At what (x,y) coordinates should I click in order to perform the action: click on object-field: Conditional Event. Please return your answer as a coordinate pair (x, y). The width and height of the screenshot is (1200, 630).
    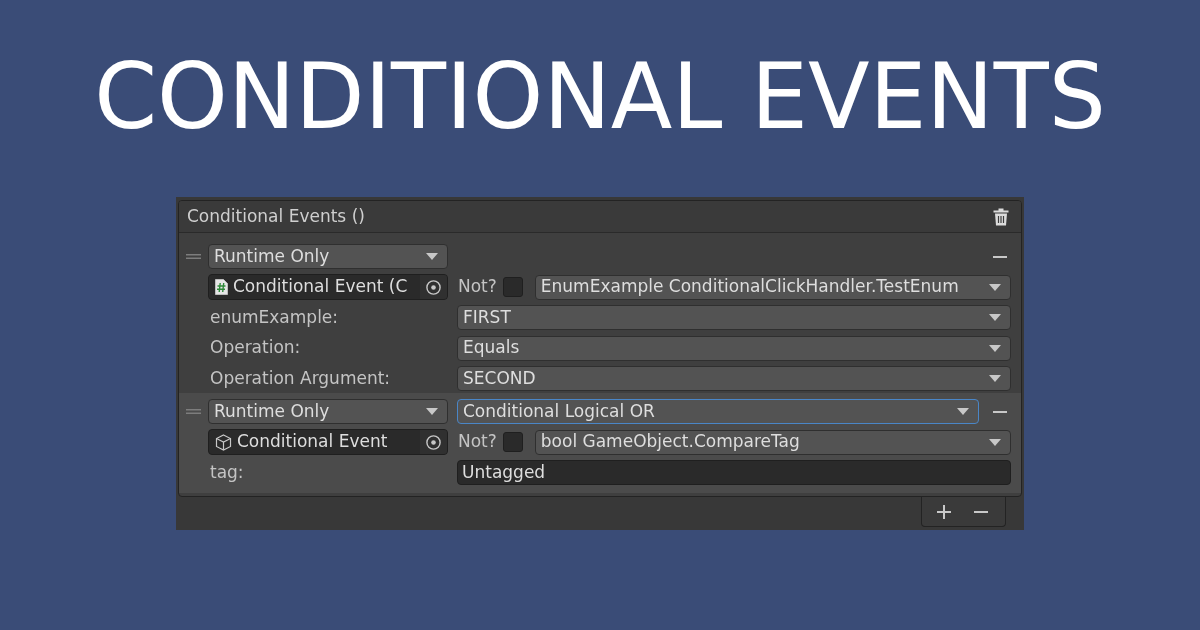
    Looking at the image, I should click on (328, 442).